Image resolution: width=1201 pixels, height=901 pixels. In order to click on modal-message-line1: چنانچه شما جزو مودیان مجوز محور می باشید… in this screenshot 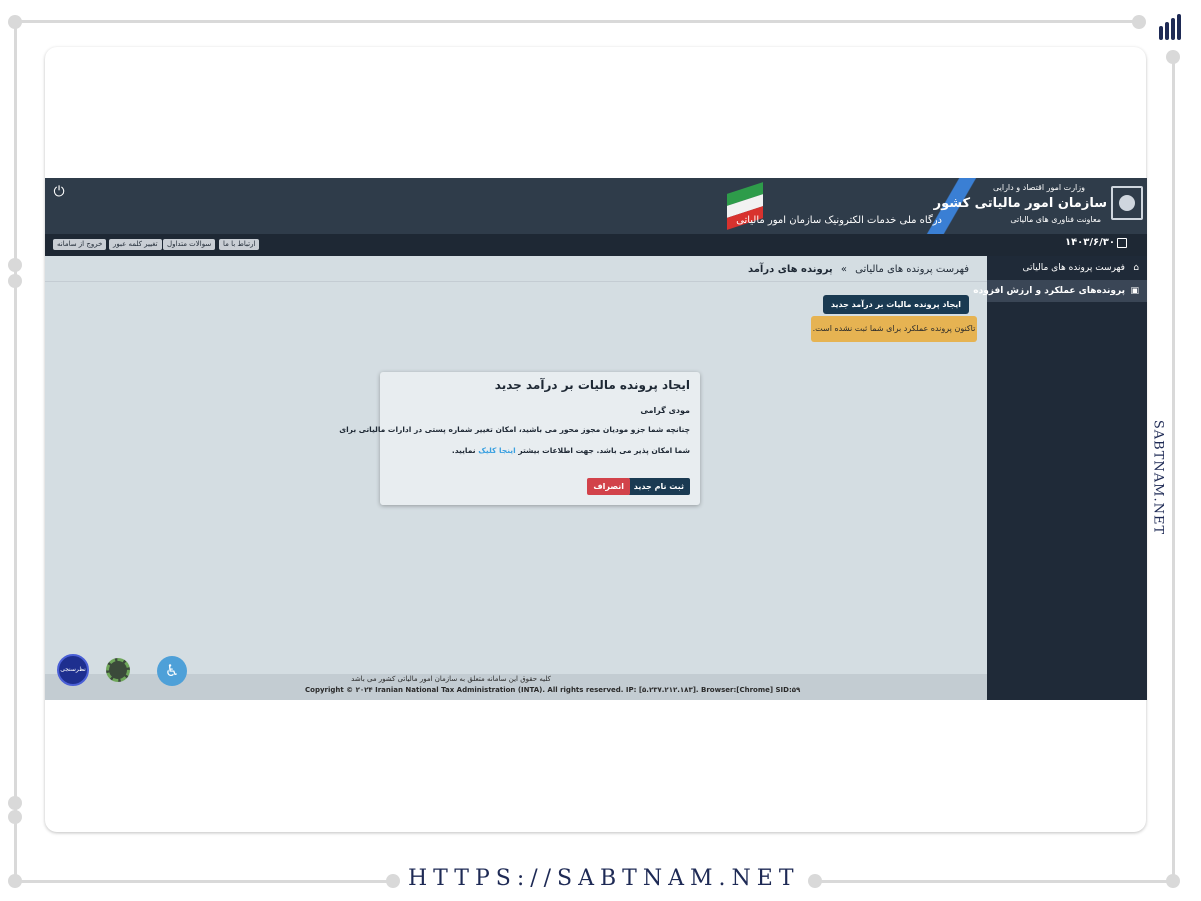, I will do `click(514, 429)`.